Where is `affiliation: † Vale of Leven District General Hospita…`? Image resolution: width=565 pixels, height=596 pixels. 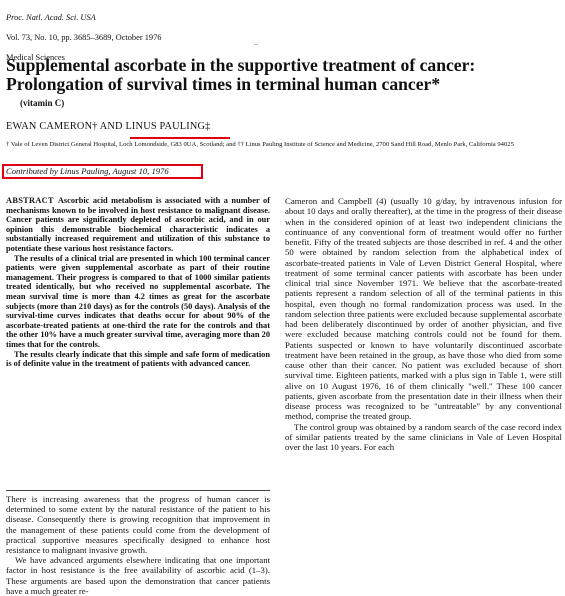 affiliation: † Vale of Leven District General Hospita… is located at coordinates (260, 144).